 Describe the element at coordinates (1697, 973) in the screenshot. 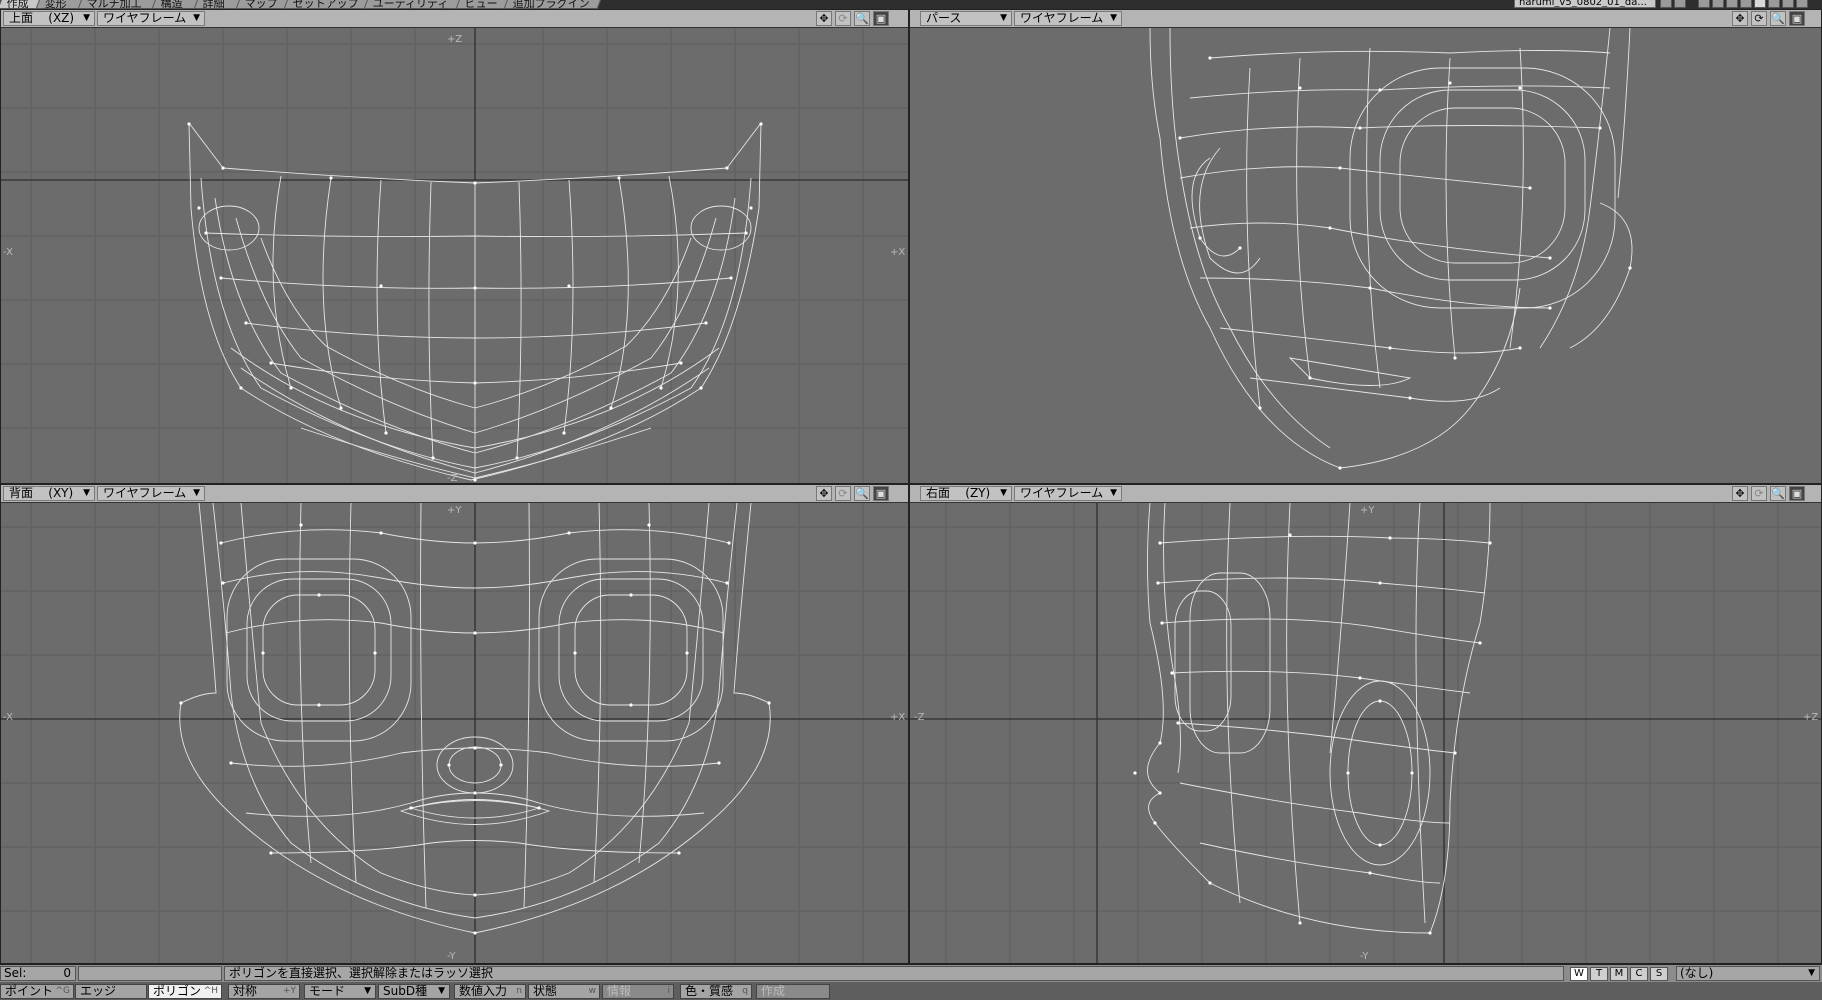

I see `surface-dropdown-value: (なし)` at that location.